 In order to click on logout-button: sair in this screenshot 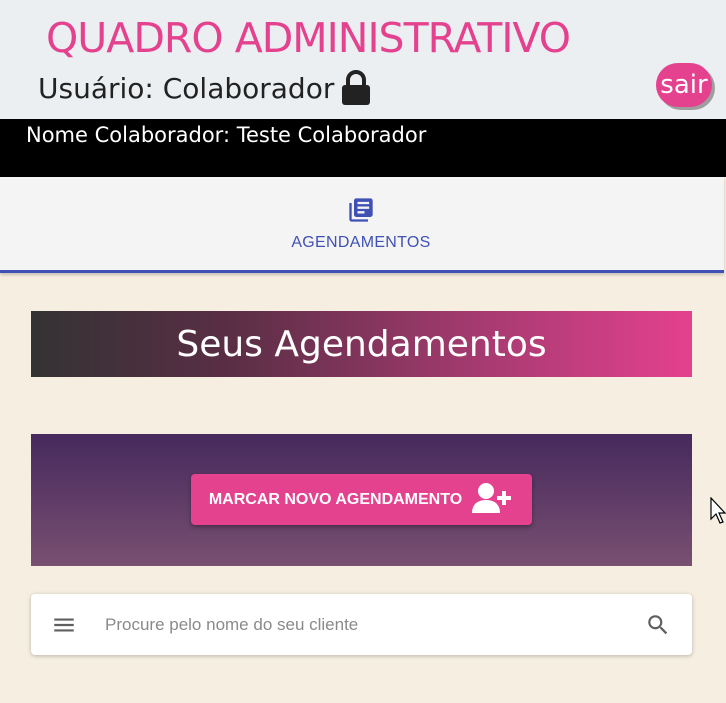, I will do `click(684, 85)`.